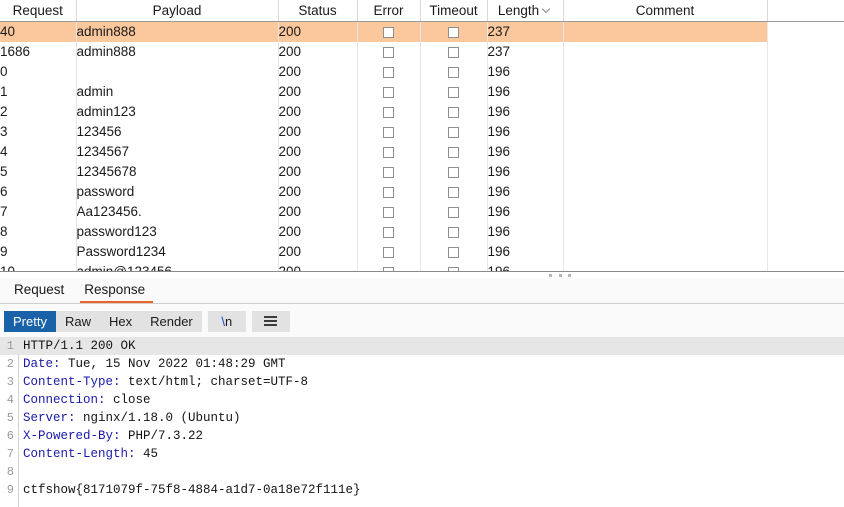 The width and height of the screenshot is (844, 507). I want to click on column-header-payload: Payload, so click(177, 11).